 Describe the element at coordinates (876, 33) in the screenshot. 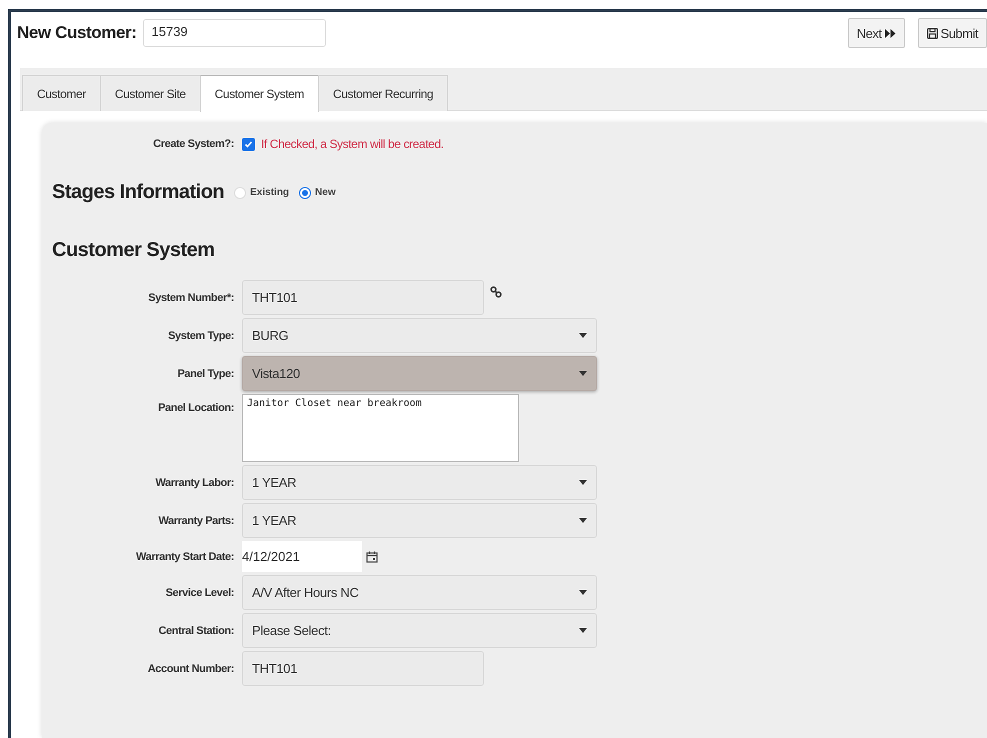

I see `next-button: Next` at that location.